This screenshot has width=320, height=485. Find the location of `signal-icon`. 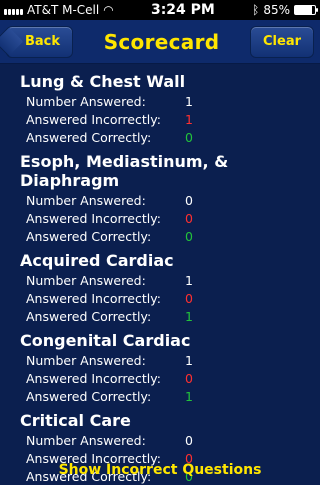

signal-icon is located at coordinates (13, 10).